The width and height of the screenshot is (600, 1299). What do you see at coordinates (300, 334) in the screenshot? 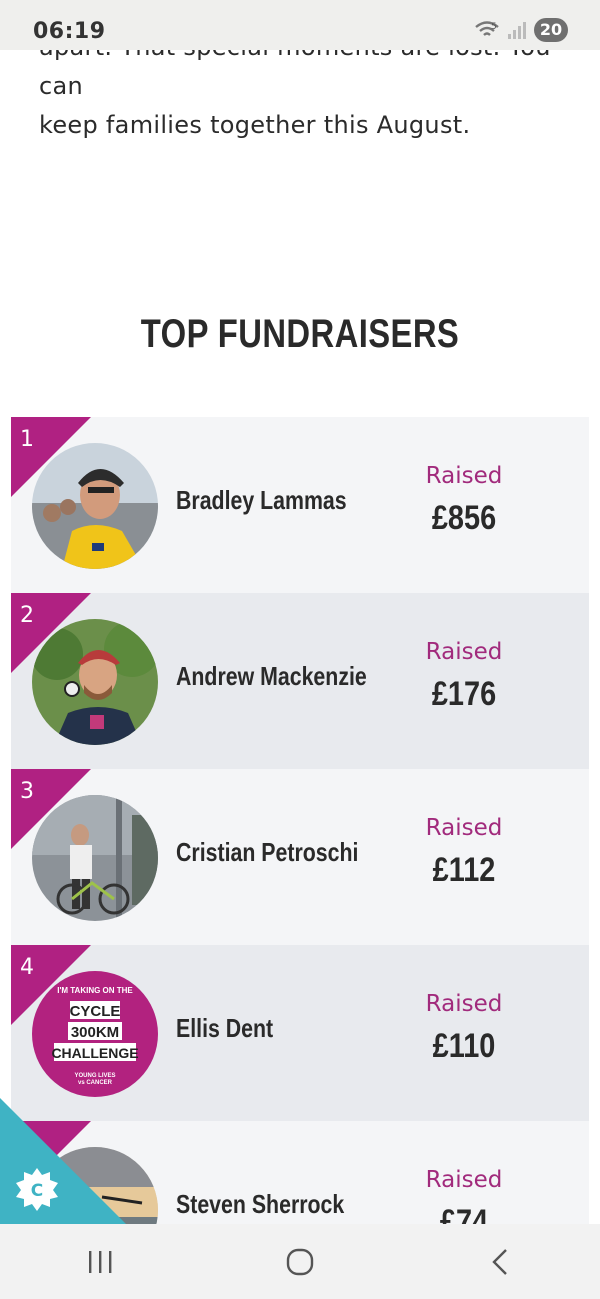
I see `section-title: TOP FUNDRAISERS` at bounding box center [300, 334].